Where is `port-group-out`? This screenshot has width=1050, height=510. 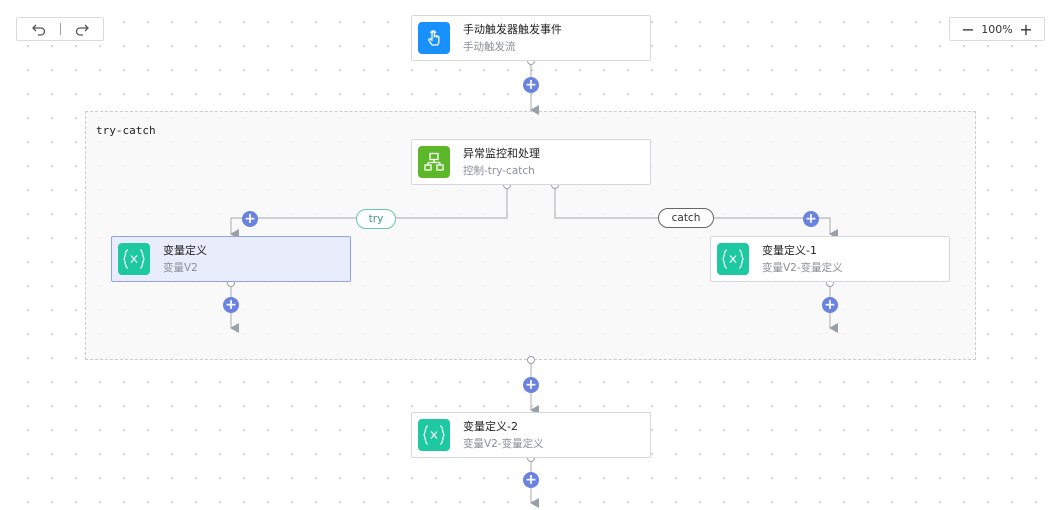
port-group-out is located at coordinates (531, 360).